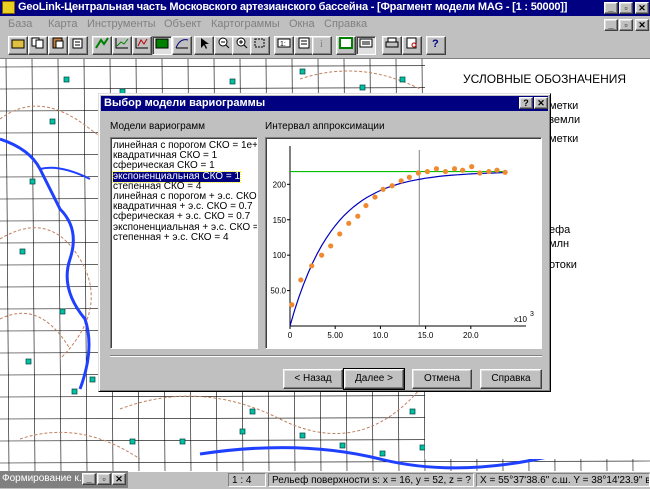 This screenshot has width=650, height=489. I want to click on print-icon, so click(392, 45).